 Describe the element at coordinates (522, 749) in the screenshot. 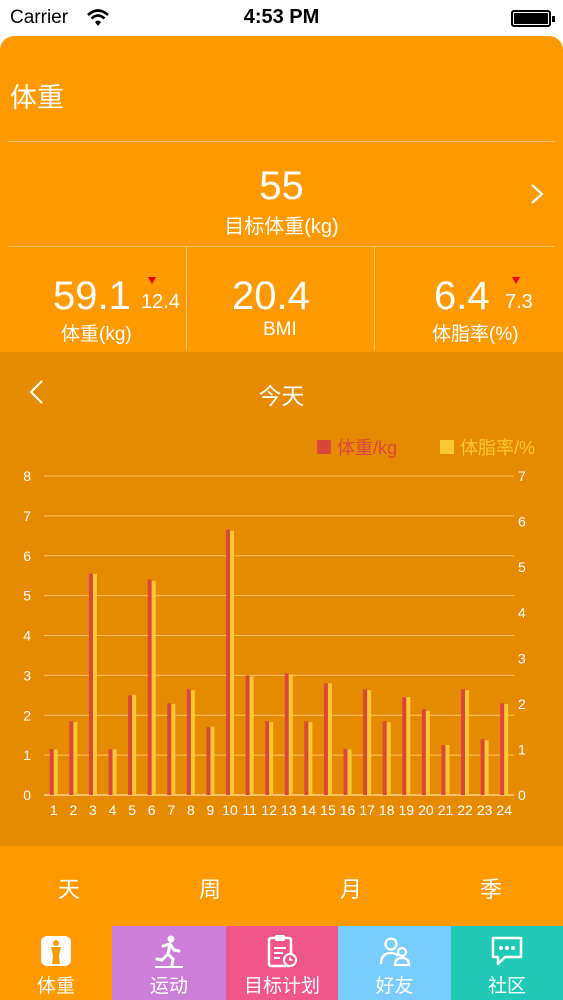

I see `y-right-tick-label: 1` at that location.